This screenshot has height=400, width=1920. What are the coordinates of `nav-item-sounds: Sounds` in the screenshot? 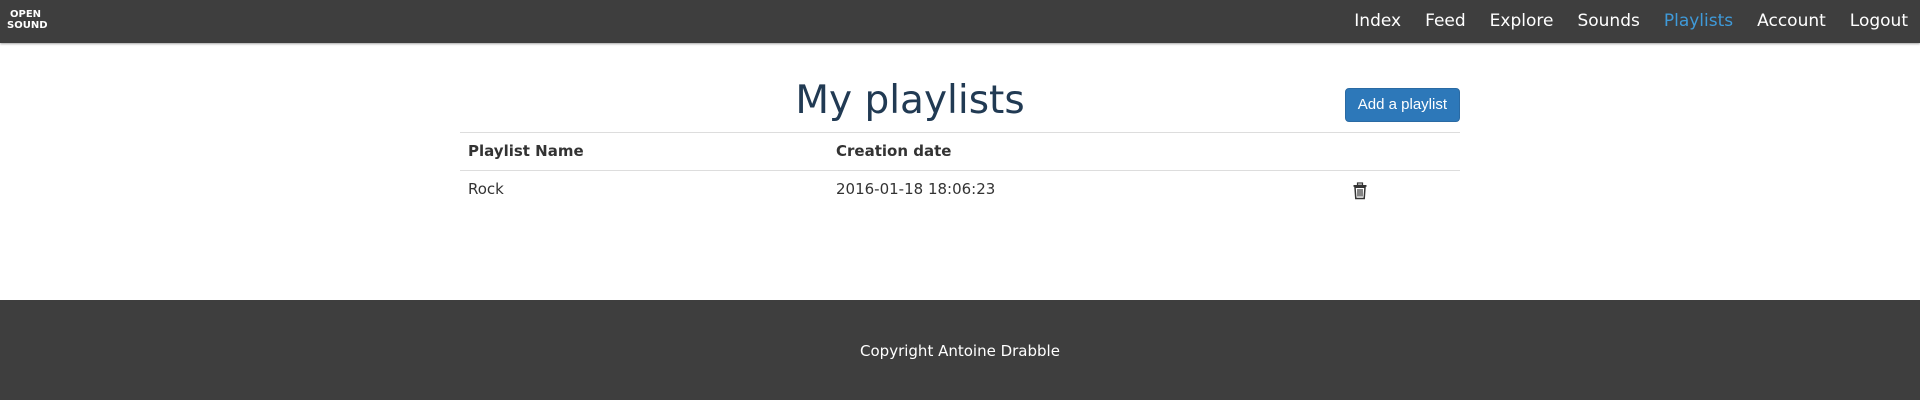 It's located at (1608, 21).